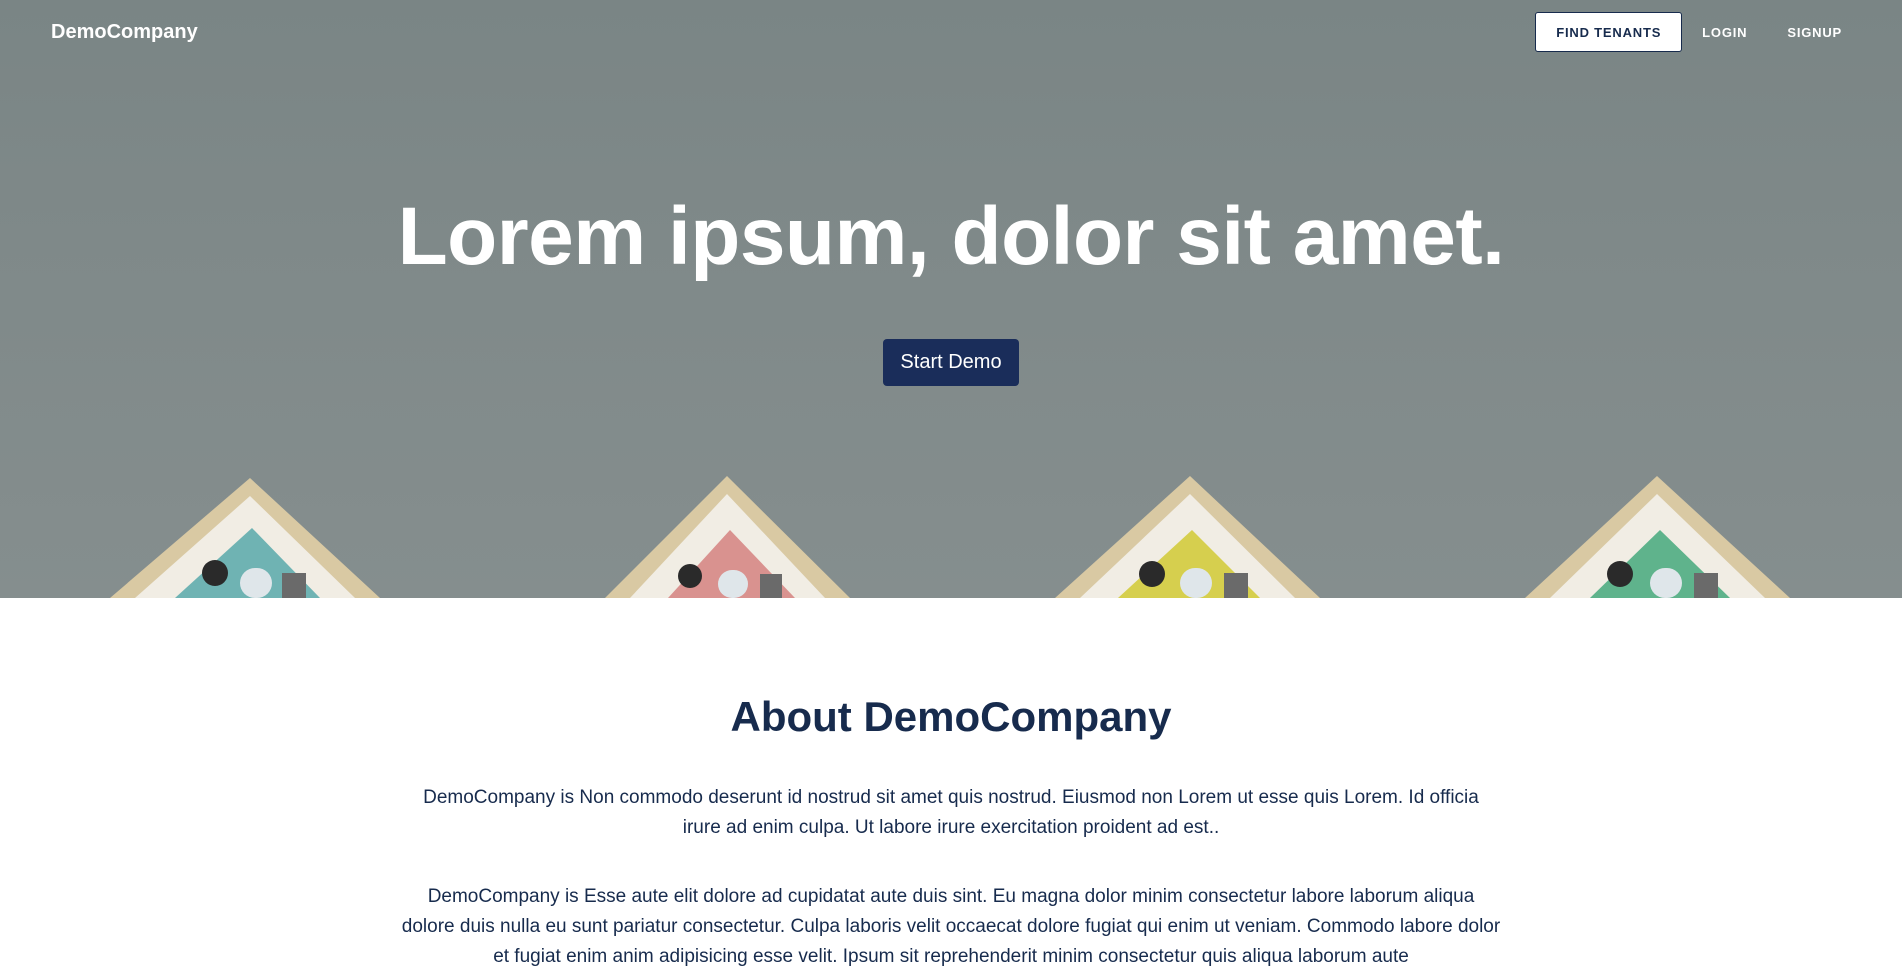  I want to click on house-roof-teal, so click(245, 538).